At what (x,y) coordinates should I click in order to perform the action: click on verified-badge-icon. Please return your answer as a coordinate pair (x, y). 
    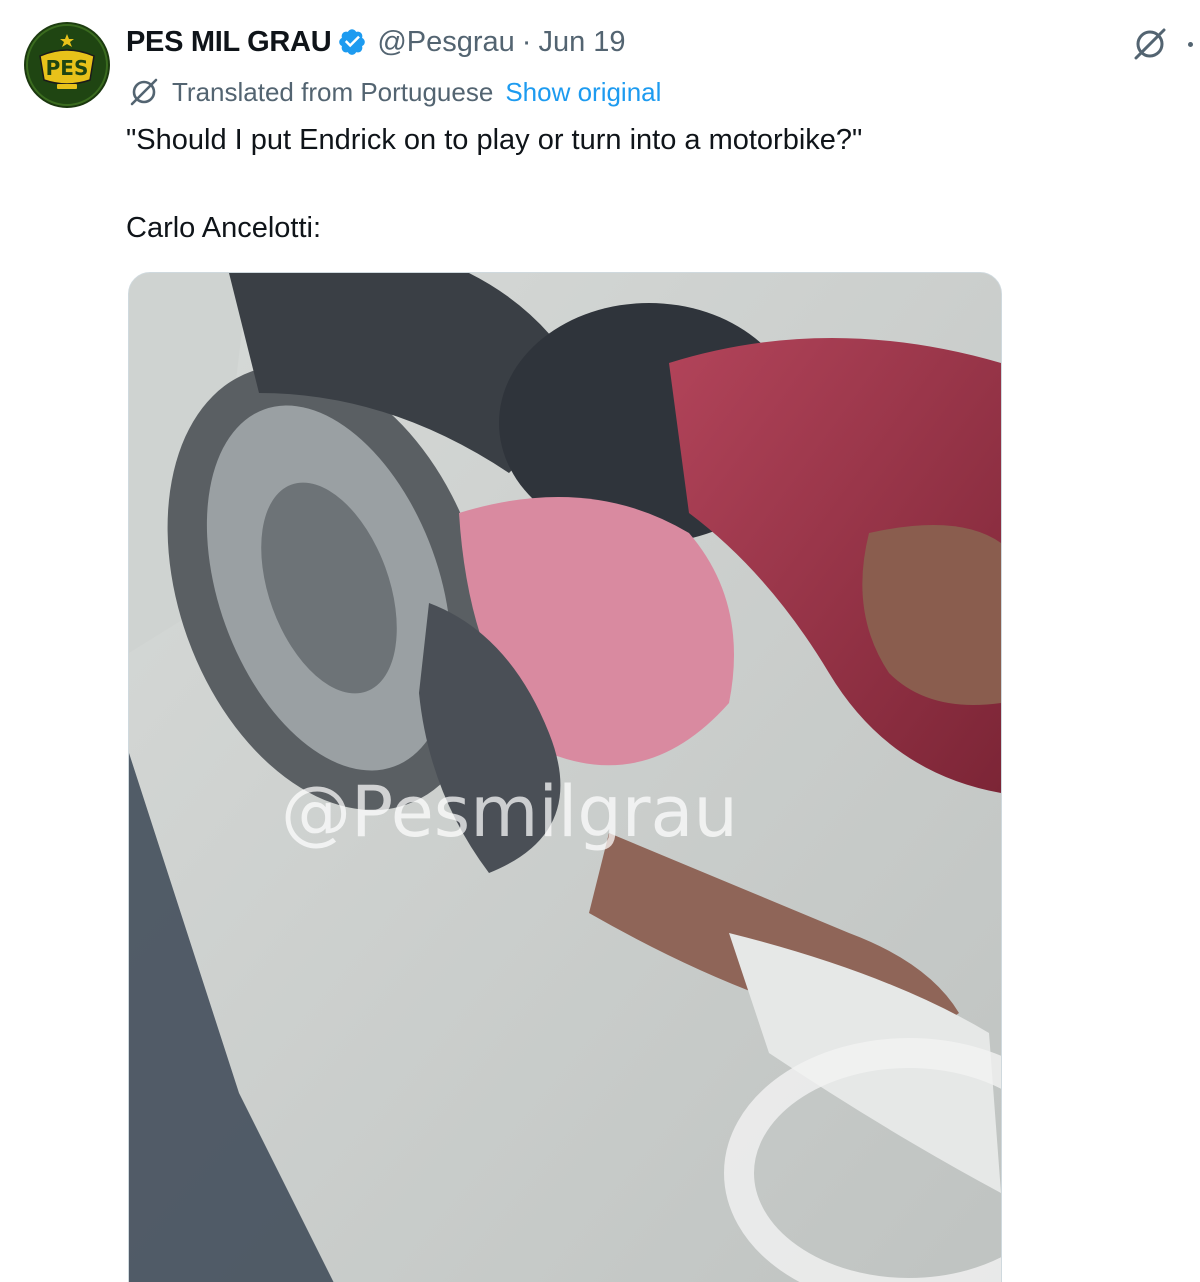
    Looking at the image, I should click on (352, 42).